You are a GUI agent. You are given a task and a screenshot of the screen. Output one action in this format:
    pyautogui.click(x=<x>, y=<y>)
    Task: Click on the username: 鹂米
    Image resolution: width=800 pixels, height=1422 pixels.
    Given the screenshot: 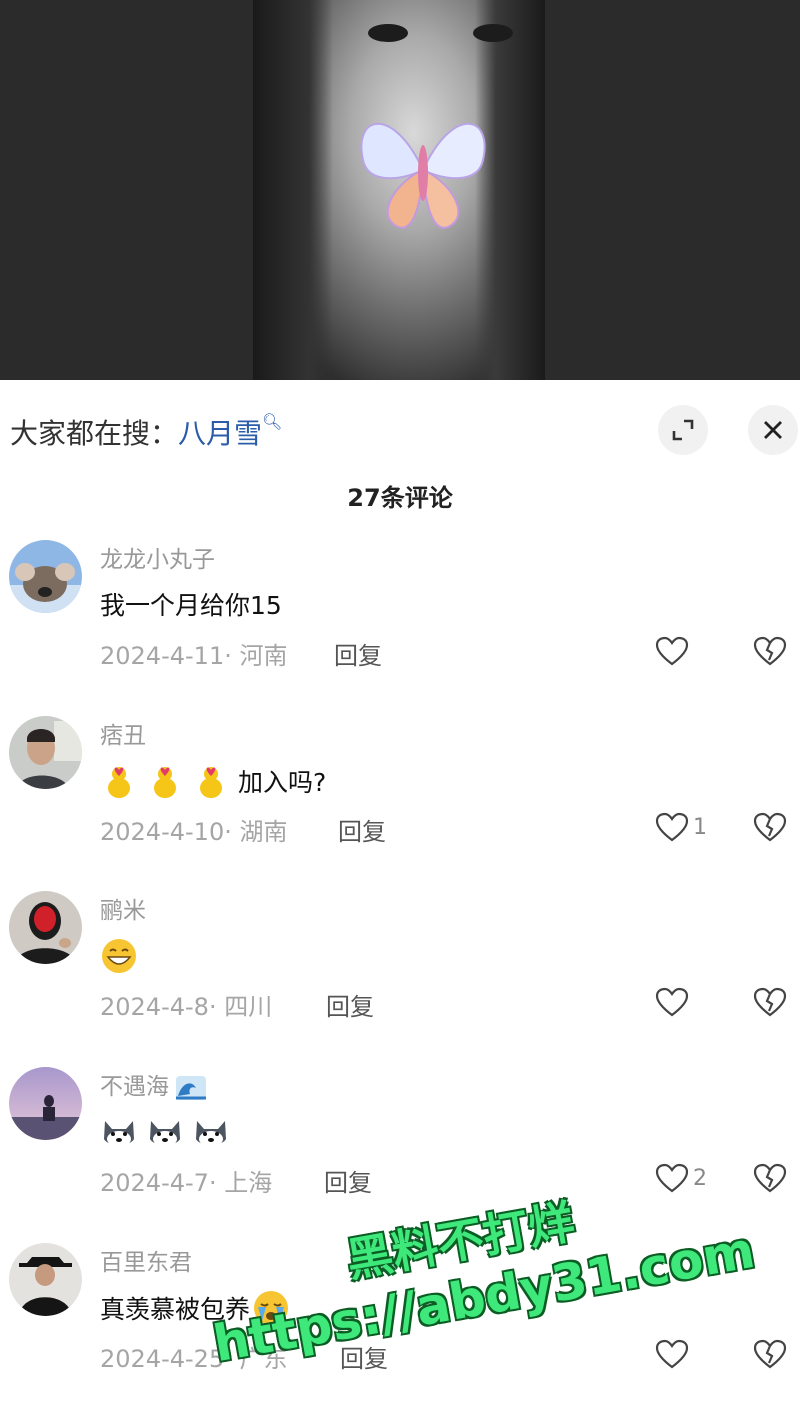 What is the action you would take?
    pyautogui.click(x=123, y=908)
    